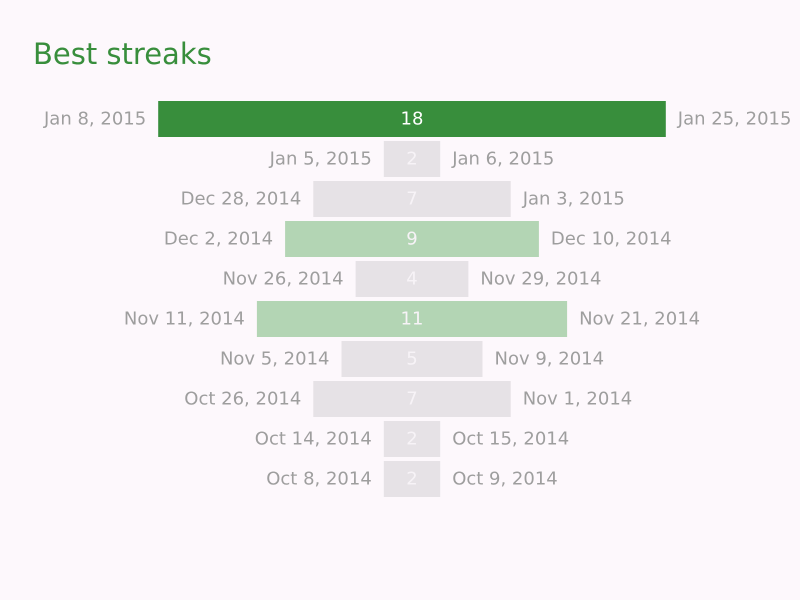 The image size is (800, 600). What do you see at coordinates (320, 159) in the screenshot?
I see `streak-start-date: Jan 5, 2015` at bounding box center [320, 159].